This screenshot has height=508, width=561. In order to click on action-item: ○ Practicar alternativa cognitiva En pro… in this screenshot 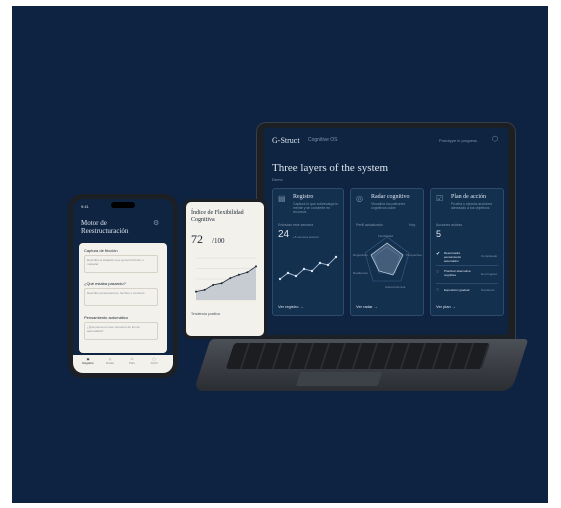, I will do `click(467, 276)`.